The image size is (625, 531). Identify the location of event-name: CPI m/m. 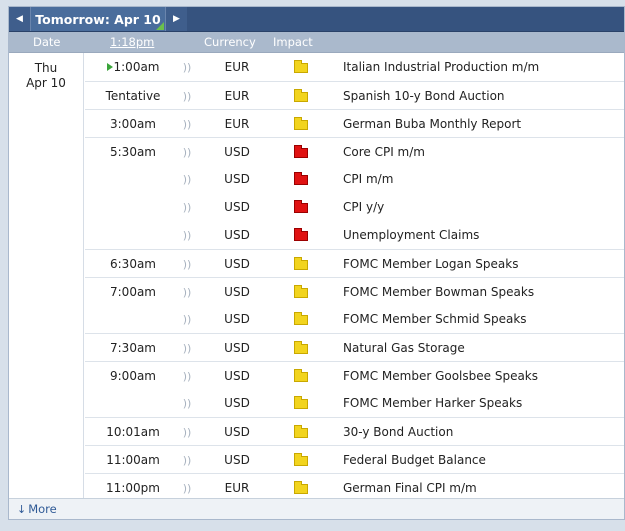
(368, 179).